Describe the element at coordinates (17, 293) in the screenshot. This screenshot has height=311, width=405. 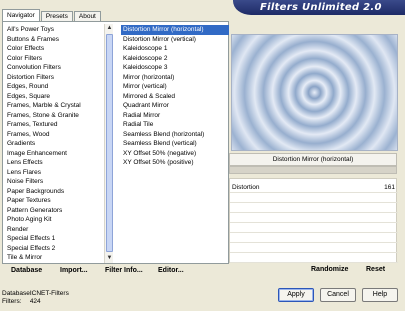
I see `status-database-label: Database:` at that location.